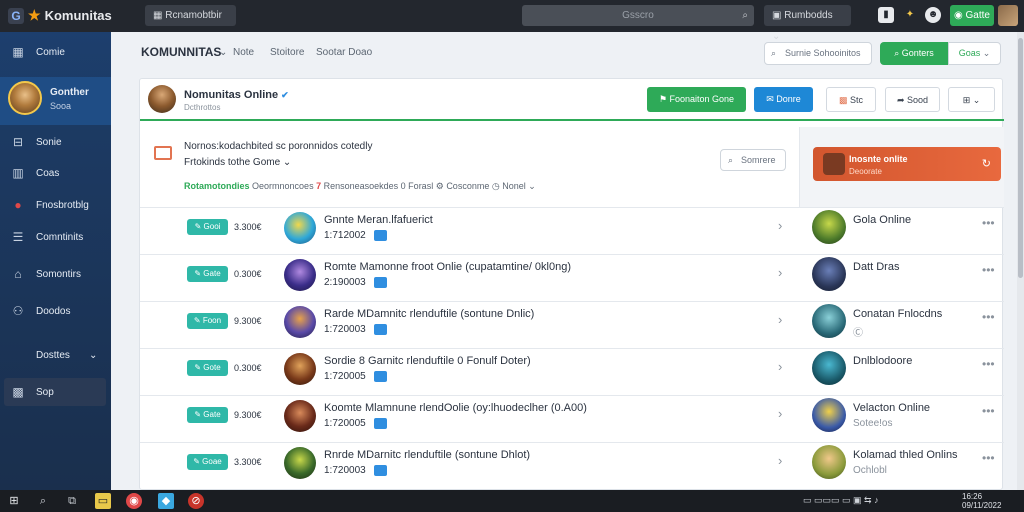 The height and width of the screenshot is (512, 1024). I want to click on clock: 16:26 09/11/2022, so click(981, 501).